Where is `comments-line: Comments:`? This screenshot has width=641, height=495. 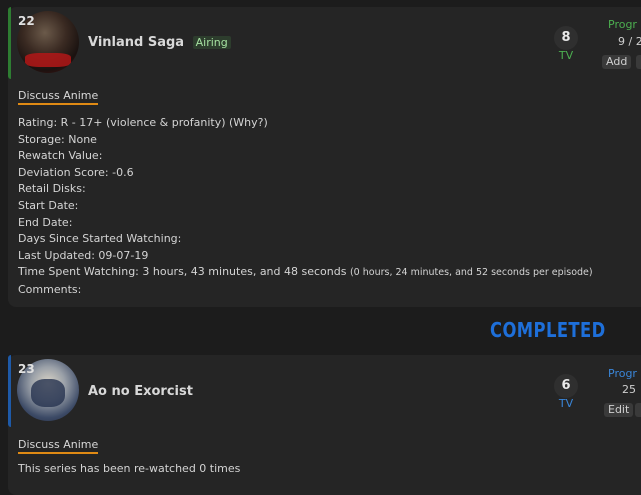 comments-line: Comments: is located at coordinates (50, 289).